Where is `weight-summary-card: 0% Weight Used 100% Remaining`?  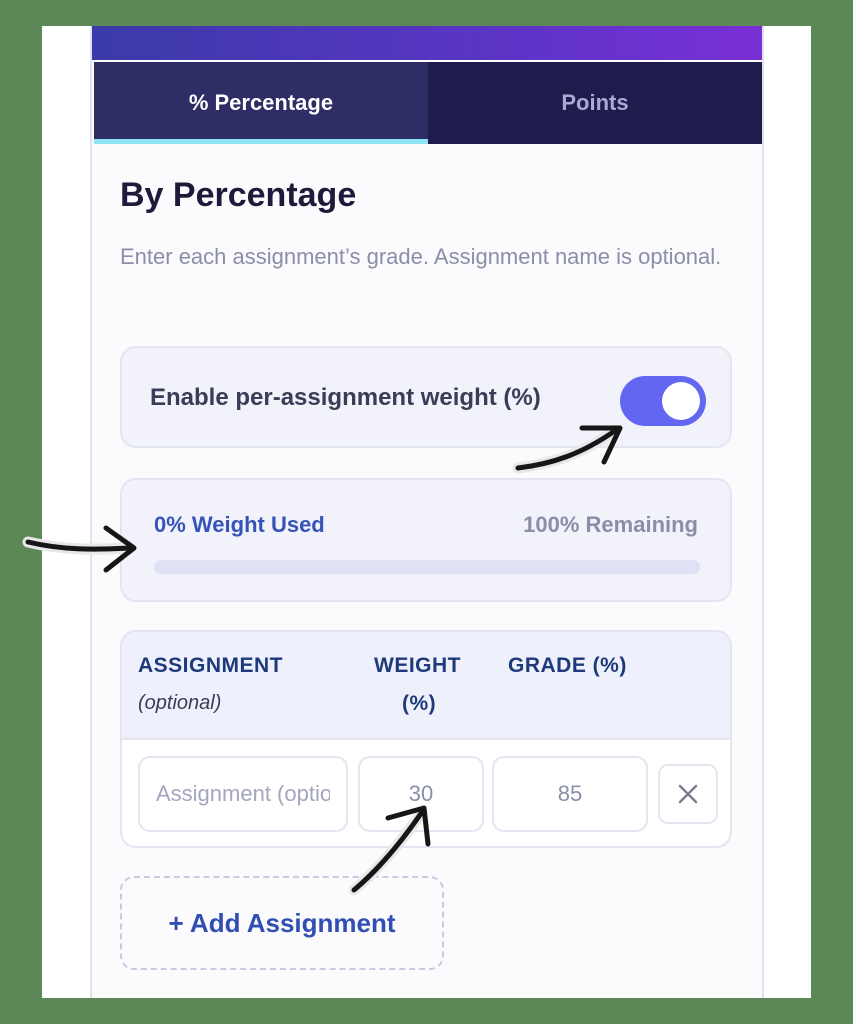 weight-summary-card: 0% Weight Used 100% Remaining is located at coordinates (426, 540).